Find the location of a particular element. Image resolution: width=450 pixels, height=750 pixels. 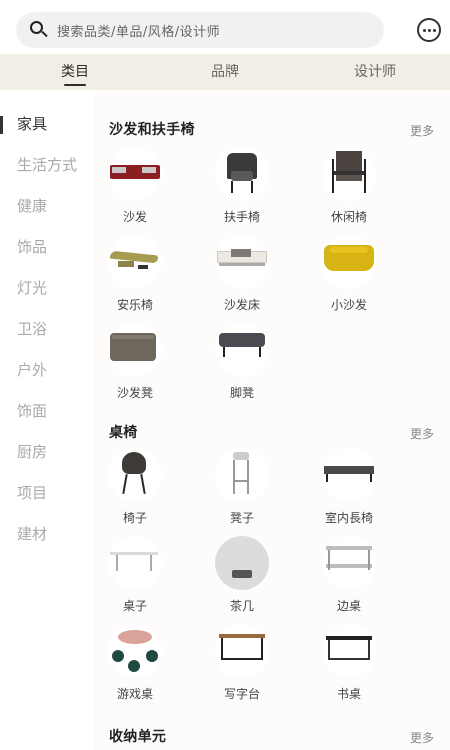

list-item: 书桌 is located at coordinates (353, 664).